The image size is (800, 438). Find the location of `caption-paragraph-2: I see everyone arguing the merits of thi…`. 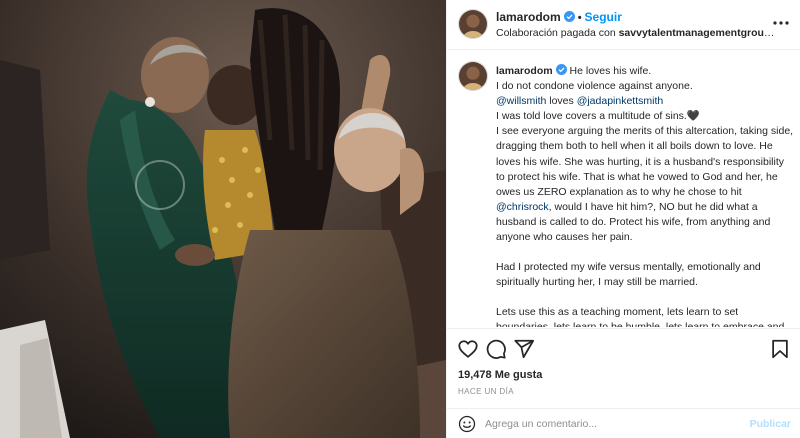

caption-paragraph-2: I see everyone arguing the merits of thi… is located at coordinates (645, 184).